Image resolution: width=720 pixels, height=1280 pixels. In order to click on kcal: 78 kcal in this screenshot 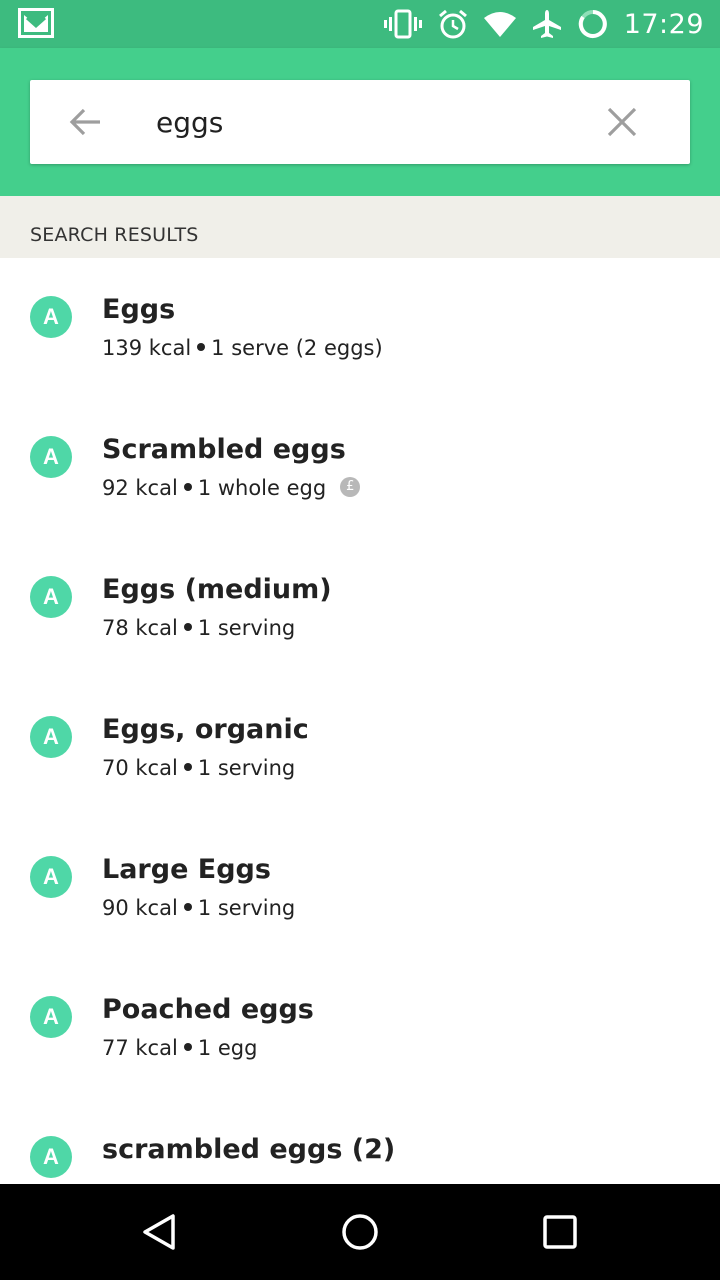, I will do `click(140, 628)`.